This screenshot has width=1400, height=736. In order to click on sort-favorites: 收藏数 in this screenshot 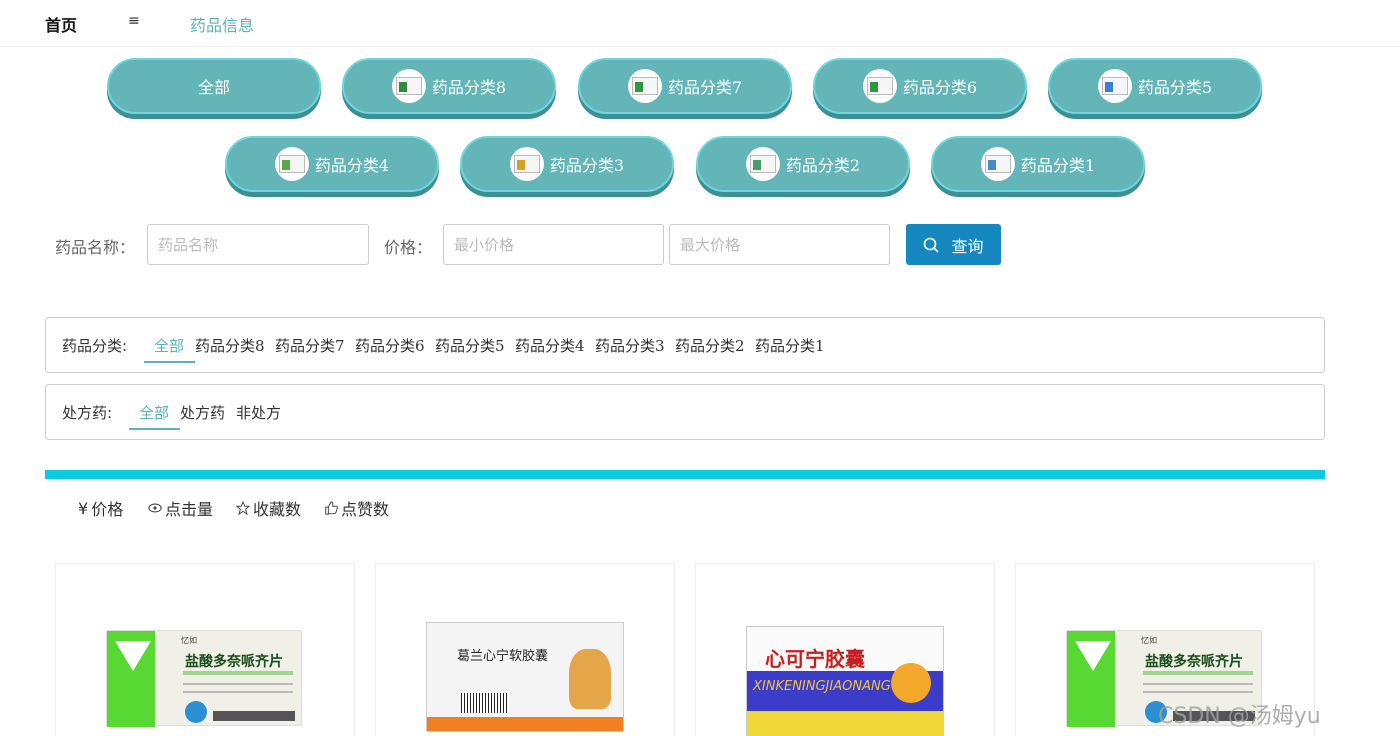, I will do `click(268, 508)`.